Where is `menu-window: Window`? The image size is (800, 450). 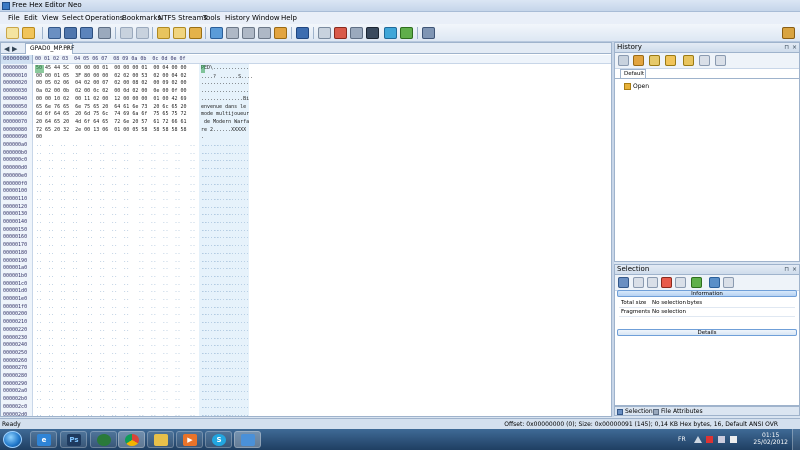
menu-window: Window is located at coordinates (266, 18).